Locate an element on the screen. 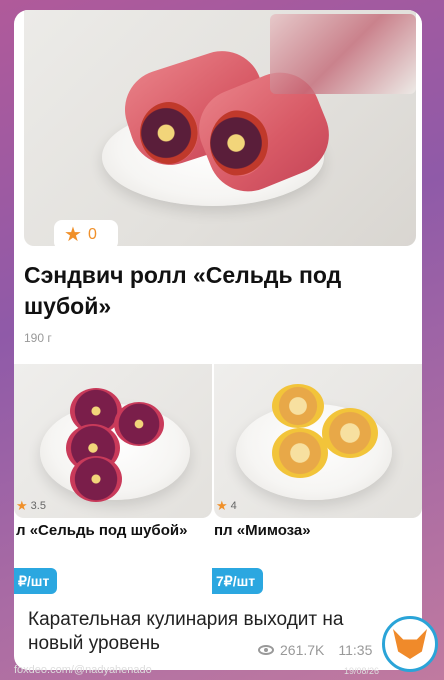  rating-badge: ★ 0 is located at coordinates (86, 235).